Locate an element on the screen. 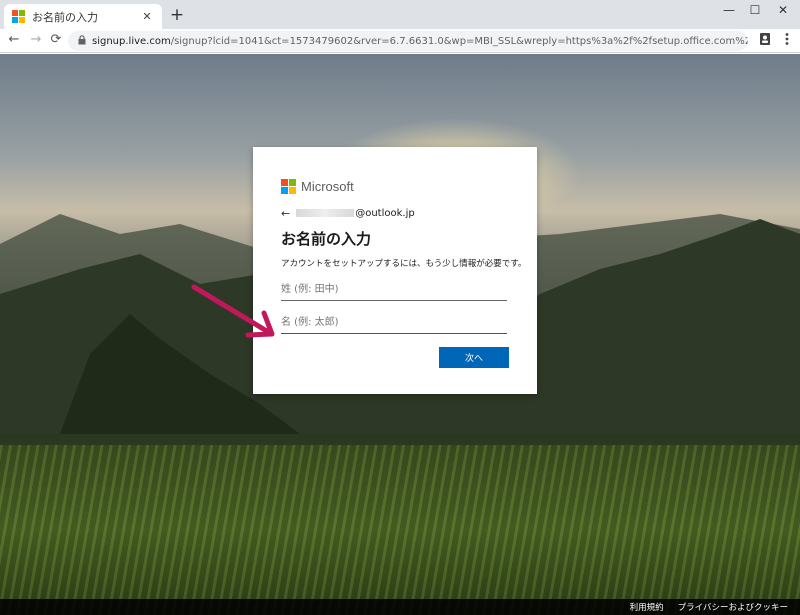 The width and height of the screenshot is (800, 615). tab-title: お名前の入力 is located at coordinates (65, 17).